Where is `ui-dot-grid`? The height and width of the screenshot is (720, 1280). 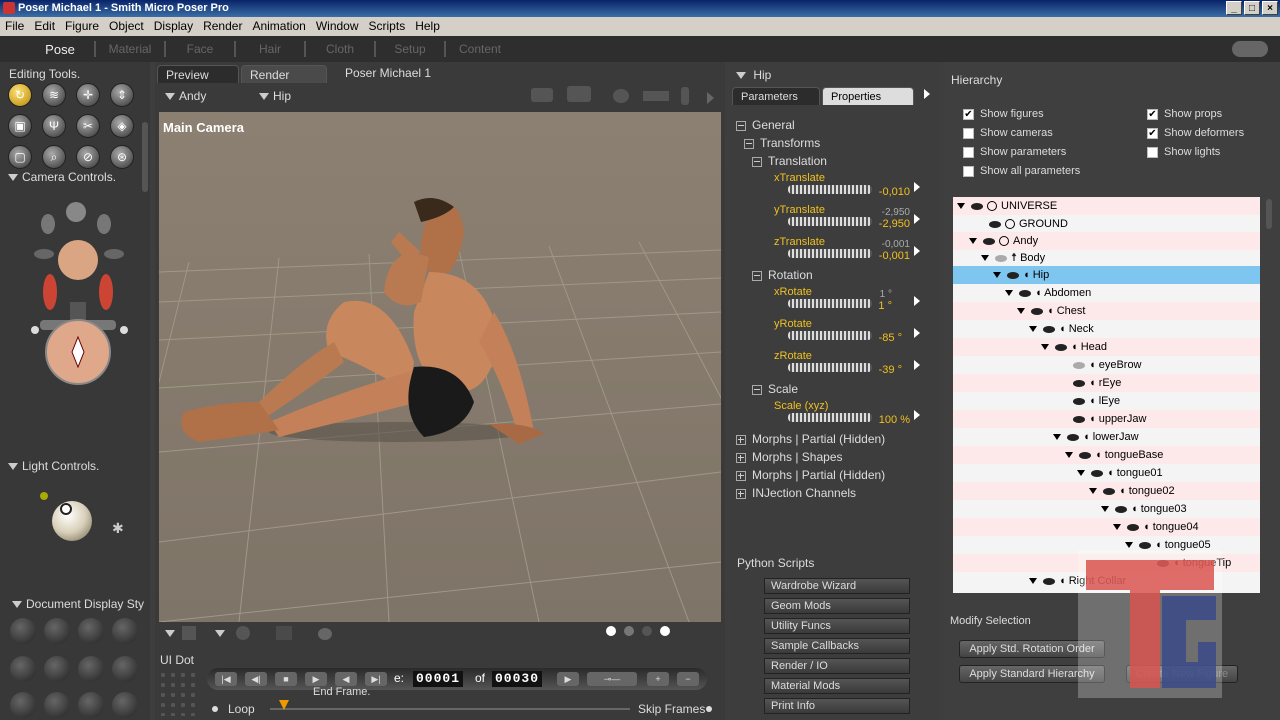 ui-dot-grid is located at coordinates (178, 693).